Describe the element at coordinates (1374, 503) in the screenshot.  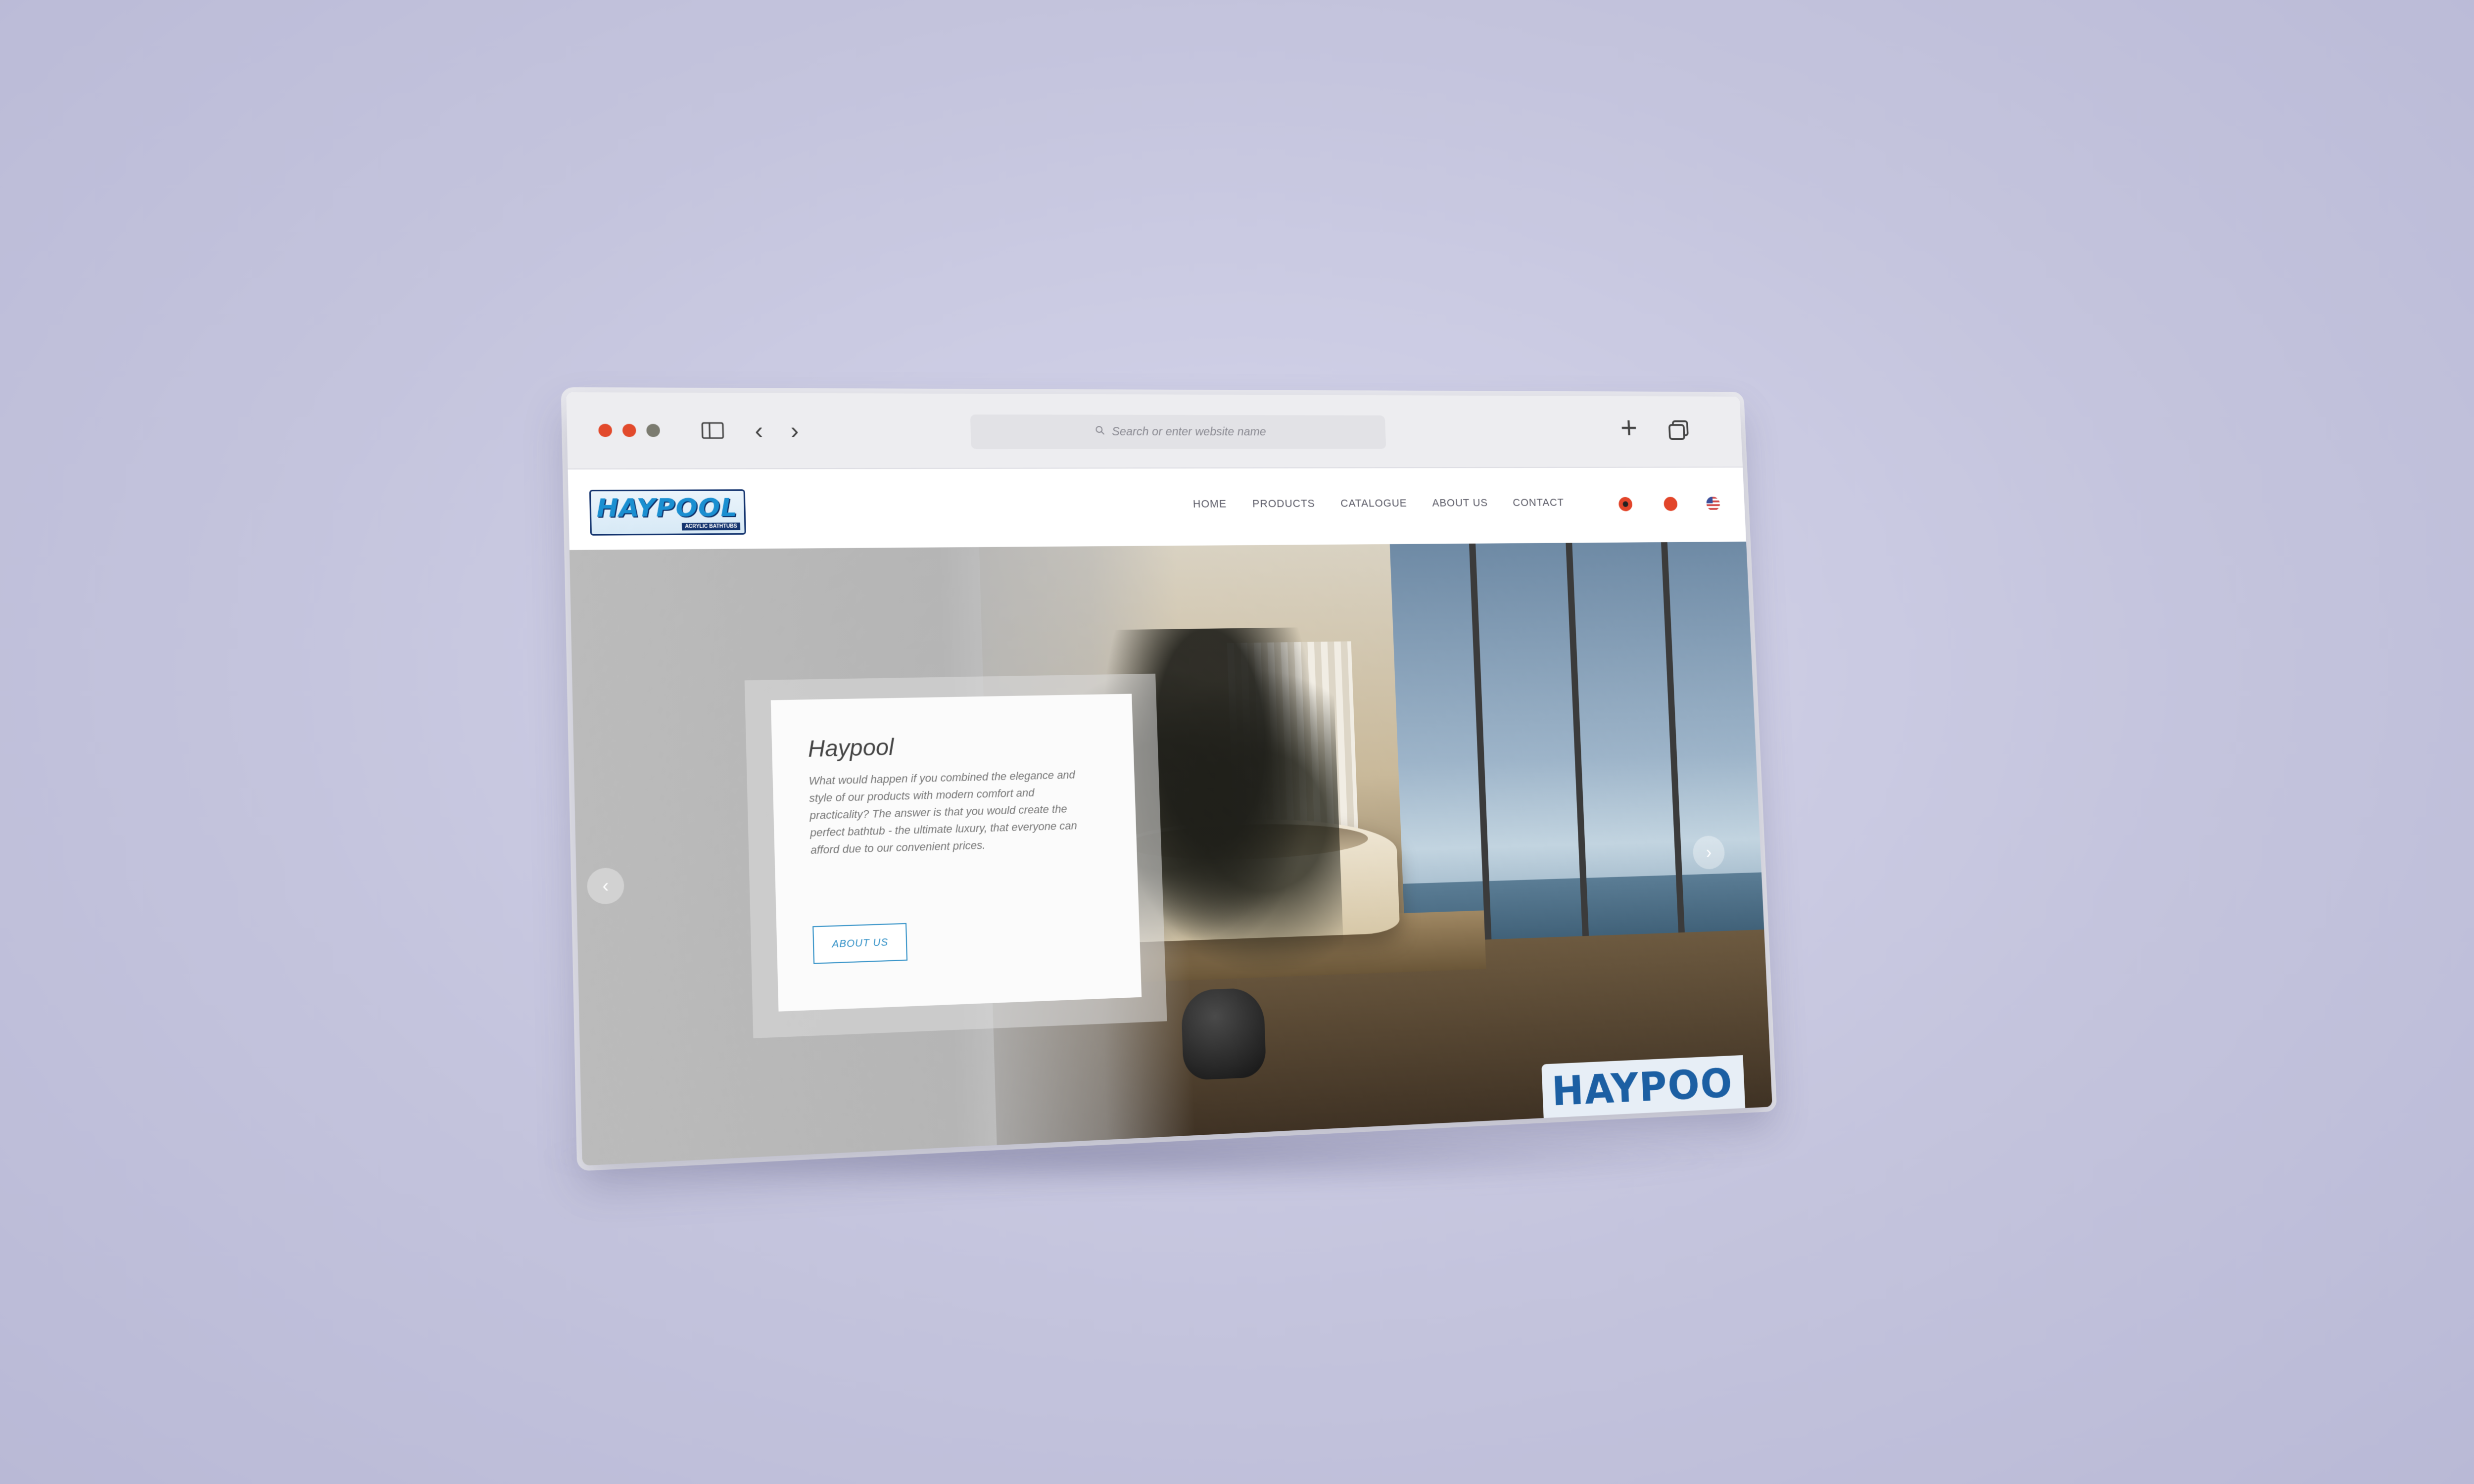
I see `nav-catalogue: CATALOGUE` at that location.